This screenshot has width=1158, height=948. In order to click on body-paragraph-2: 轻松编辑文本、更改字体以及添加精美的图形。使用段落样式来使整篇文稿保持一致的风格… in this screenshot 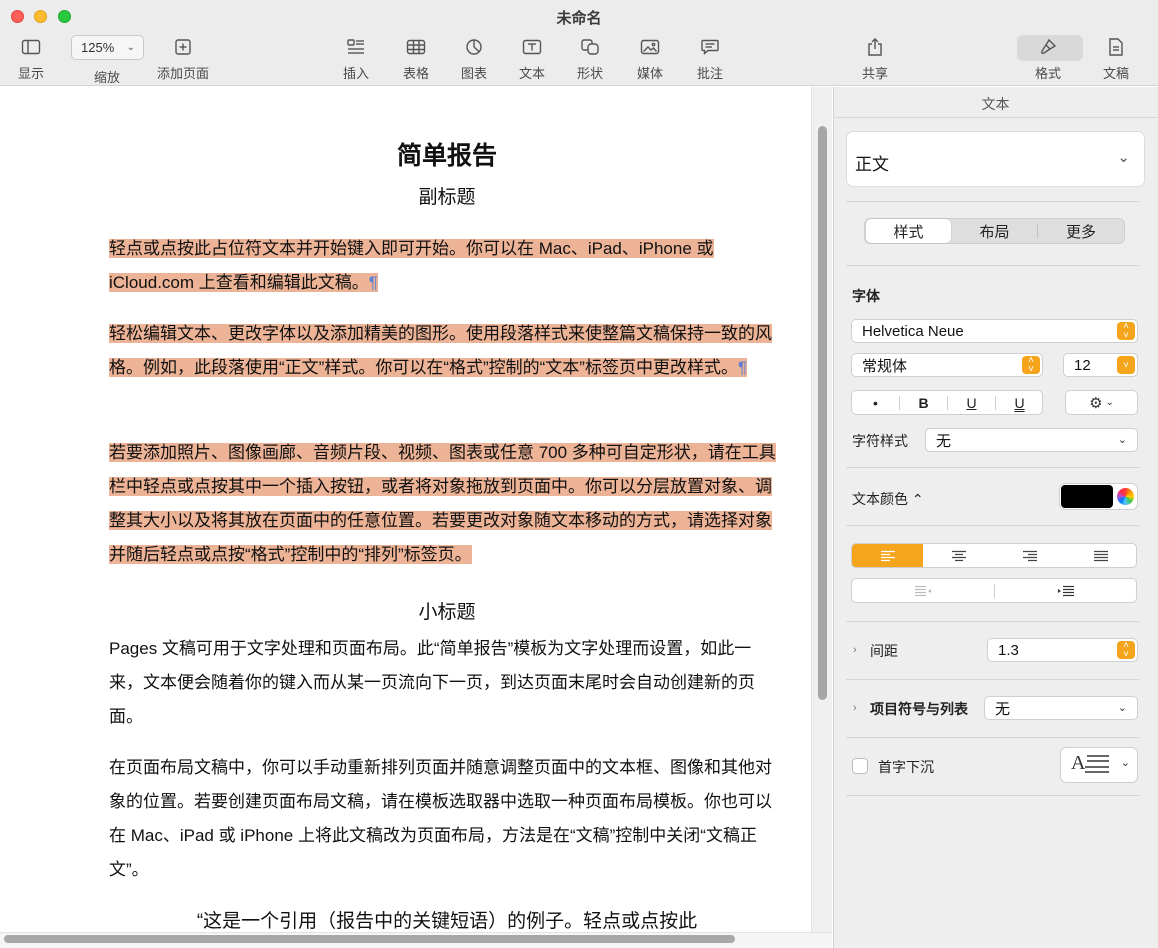, I will do `click(447, 351)`.